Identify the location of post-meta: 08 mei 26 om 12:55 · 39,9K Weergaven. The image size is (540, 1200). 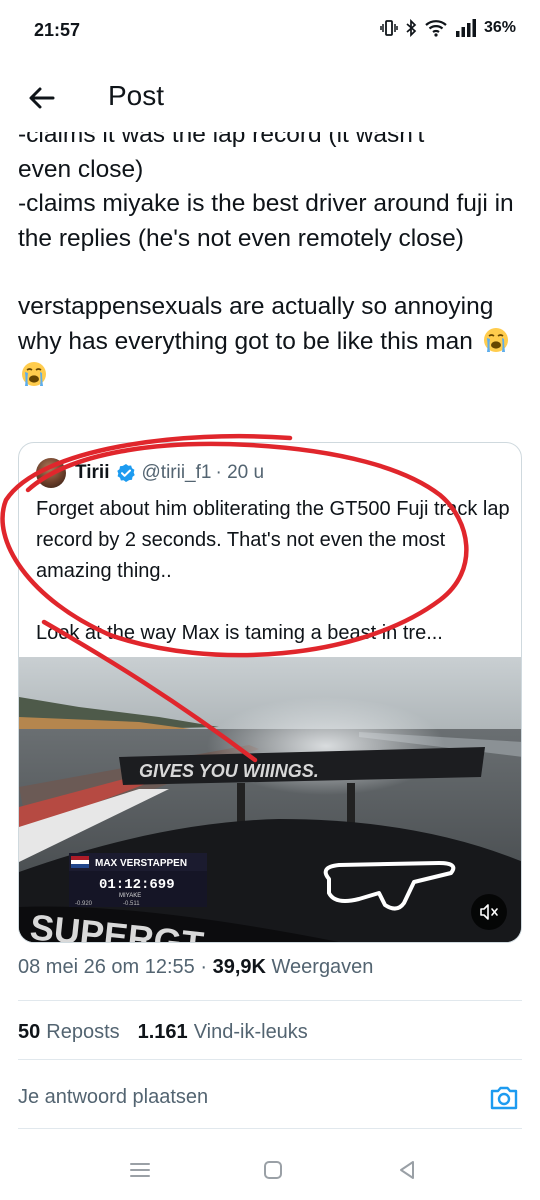
(195, 967).